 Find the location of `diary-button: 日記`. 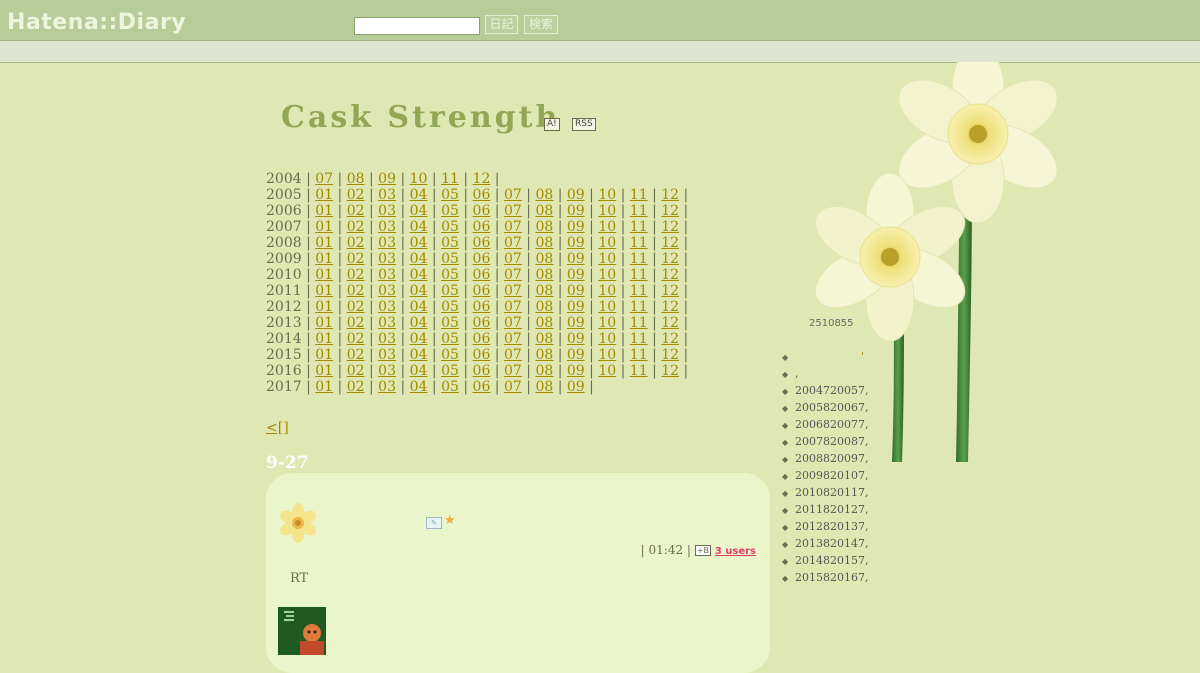

diary-button: 日記 is located at coordinates (501, 24).